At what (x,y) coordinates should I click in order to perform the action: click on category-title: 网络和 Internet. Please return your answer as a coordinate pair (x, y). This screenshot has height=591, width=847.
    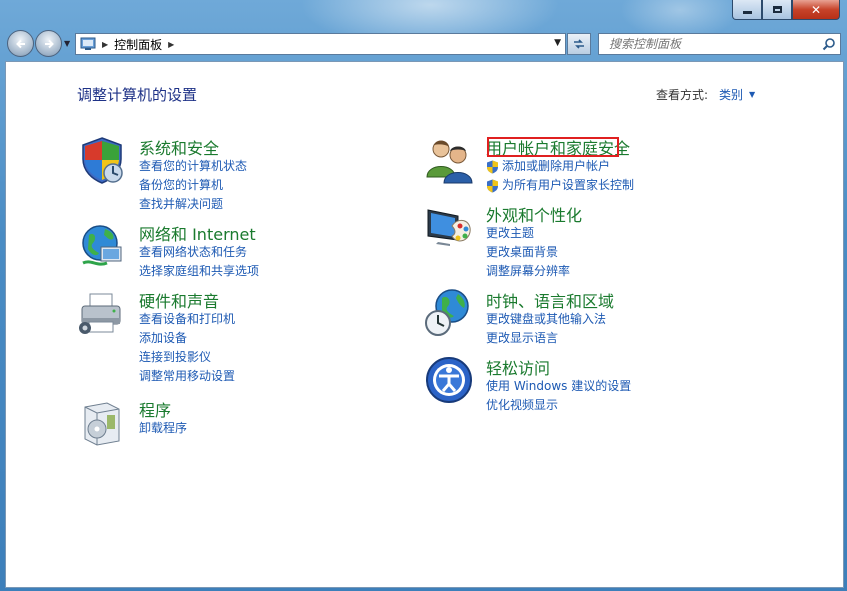
    Looking at the image, I should click on (197, 233).